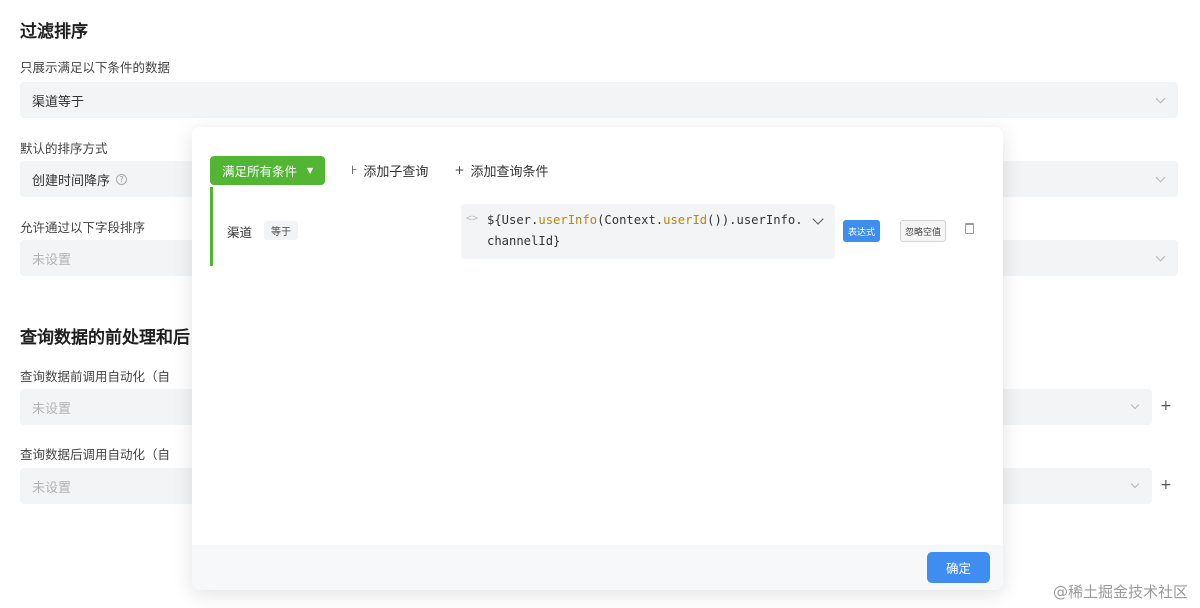 The width and height of the screenshot is (1200, 608). I want to click on preprocess-title: 查询数据的前处理和后, so click(105, 338).